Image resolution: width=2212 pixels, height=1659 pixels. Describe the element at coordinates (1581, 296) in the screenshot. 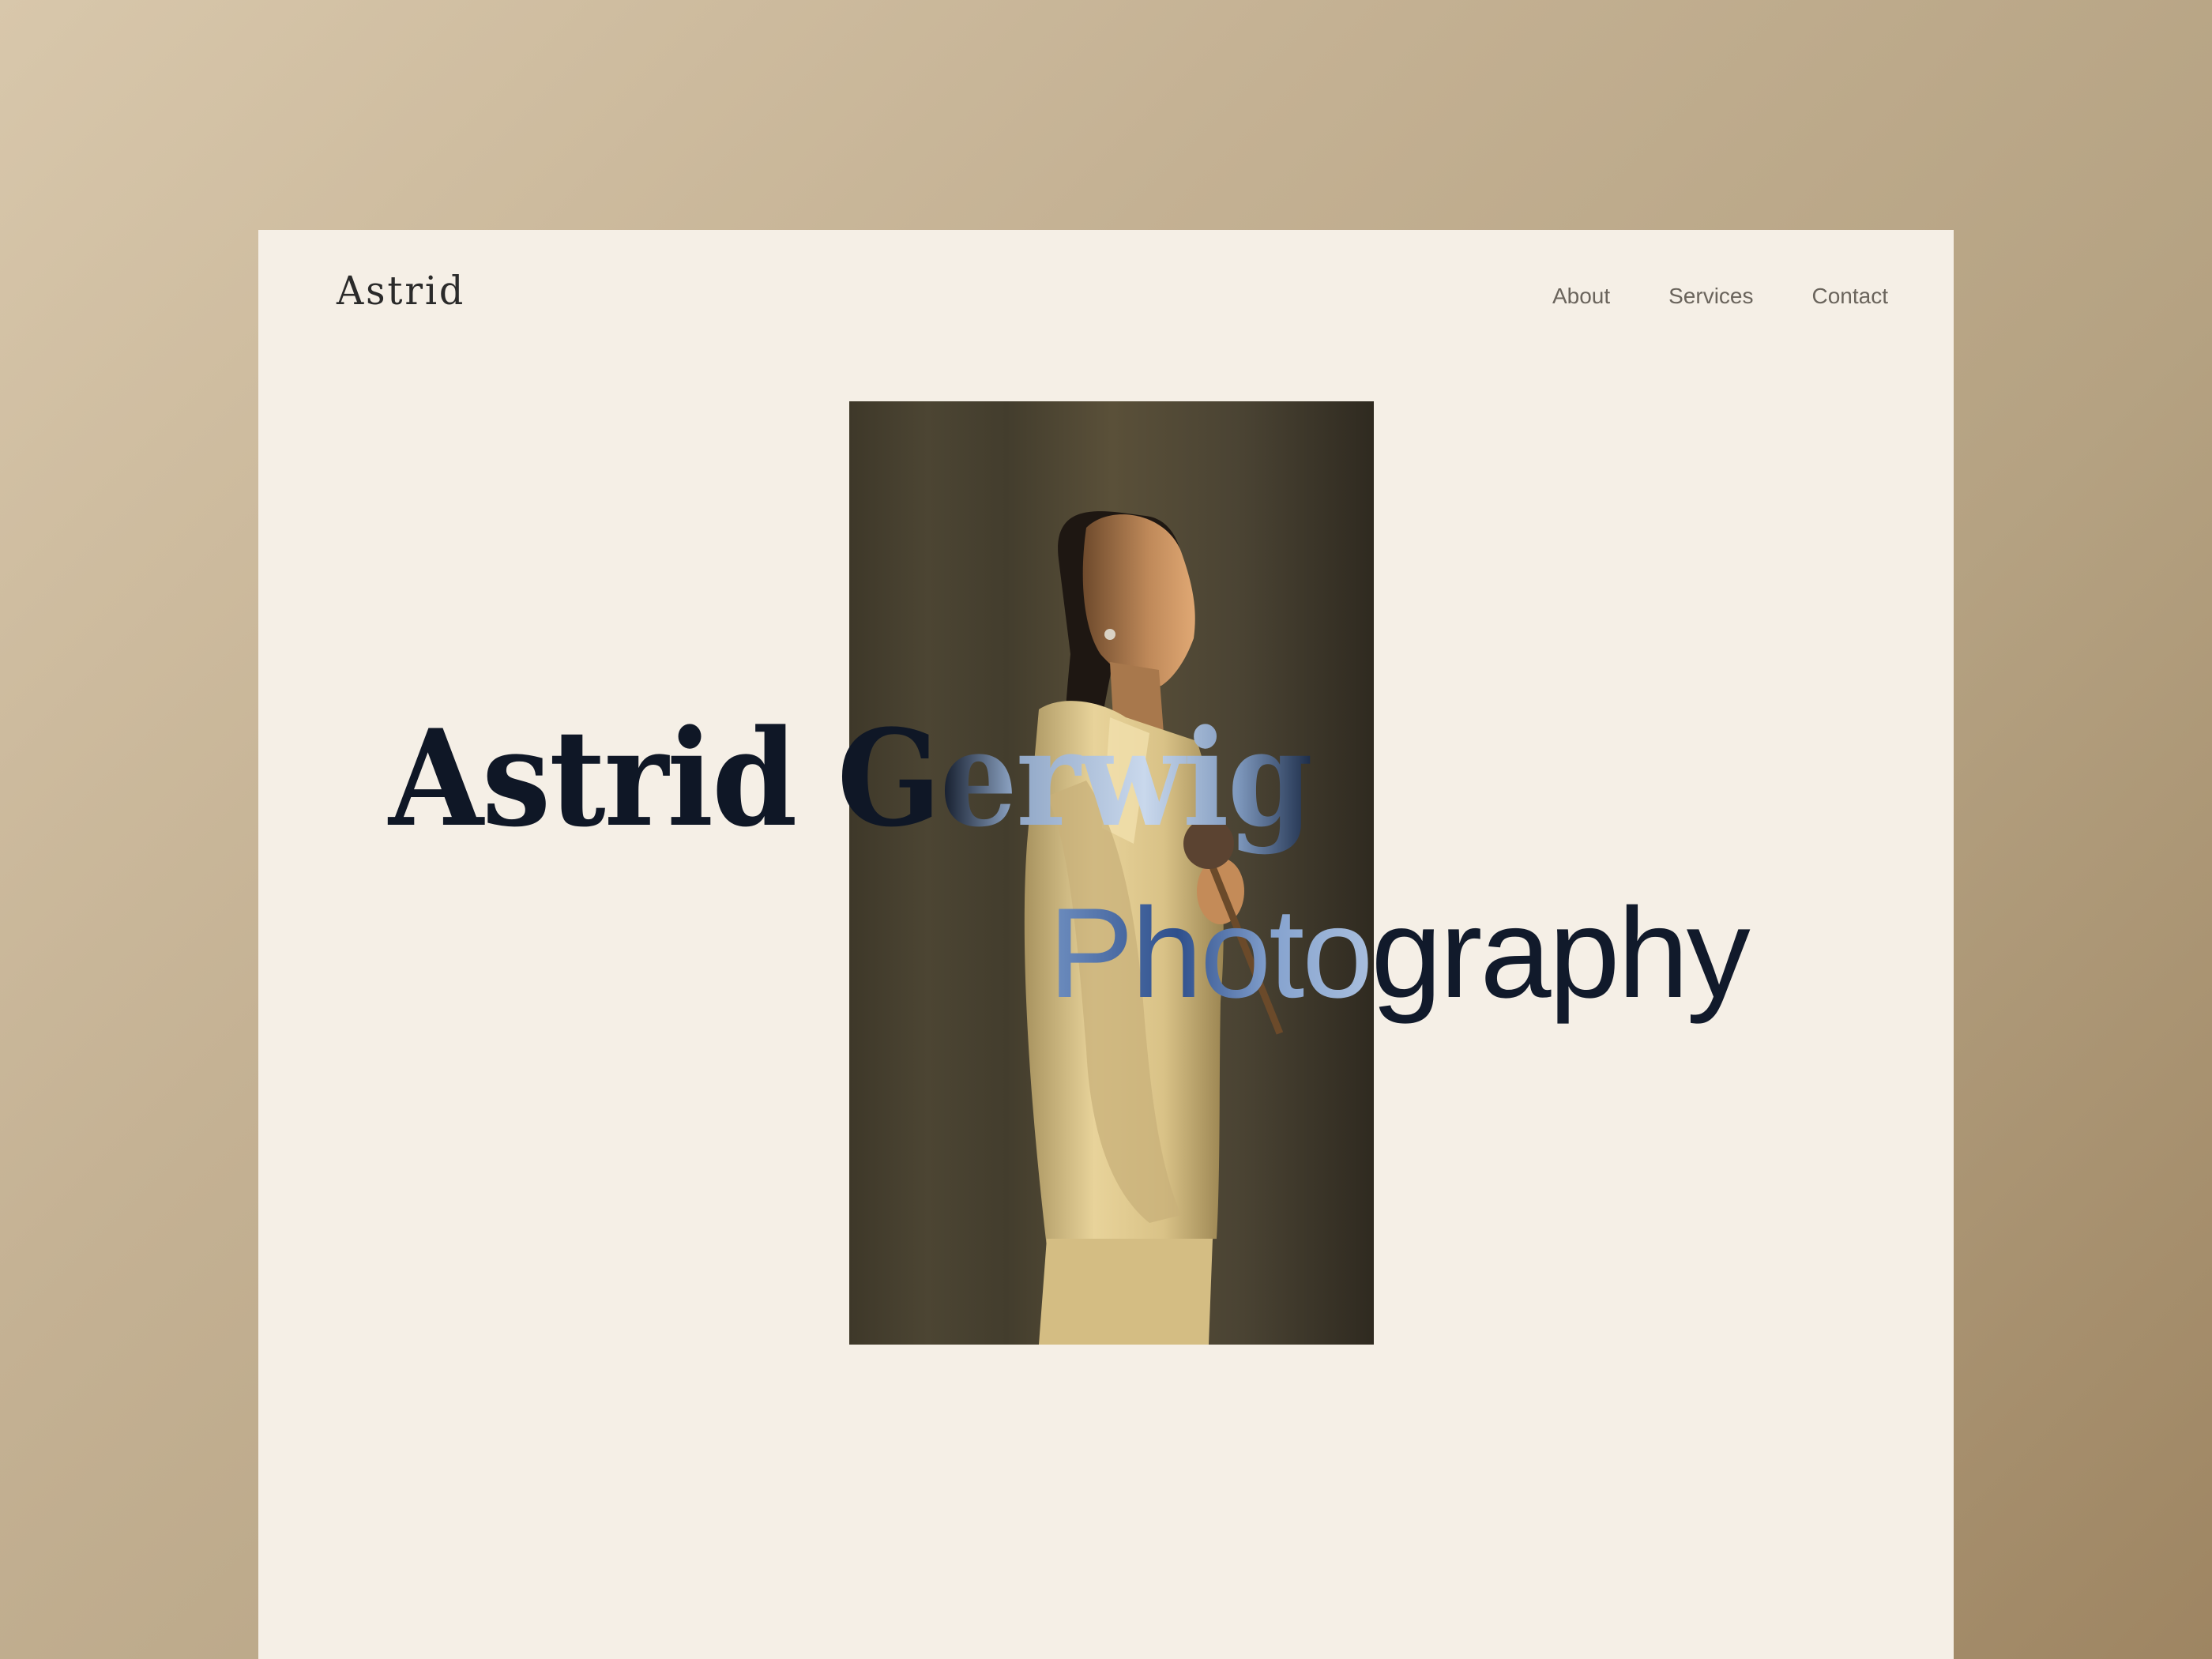

I see `nav-link-about: About` at that location.